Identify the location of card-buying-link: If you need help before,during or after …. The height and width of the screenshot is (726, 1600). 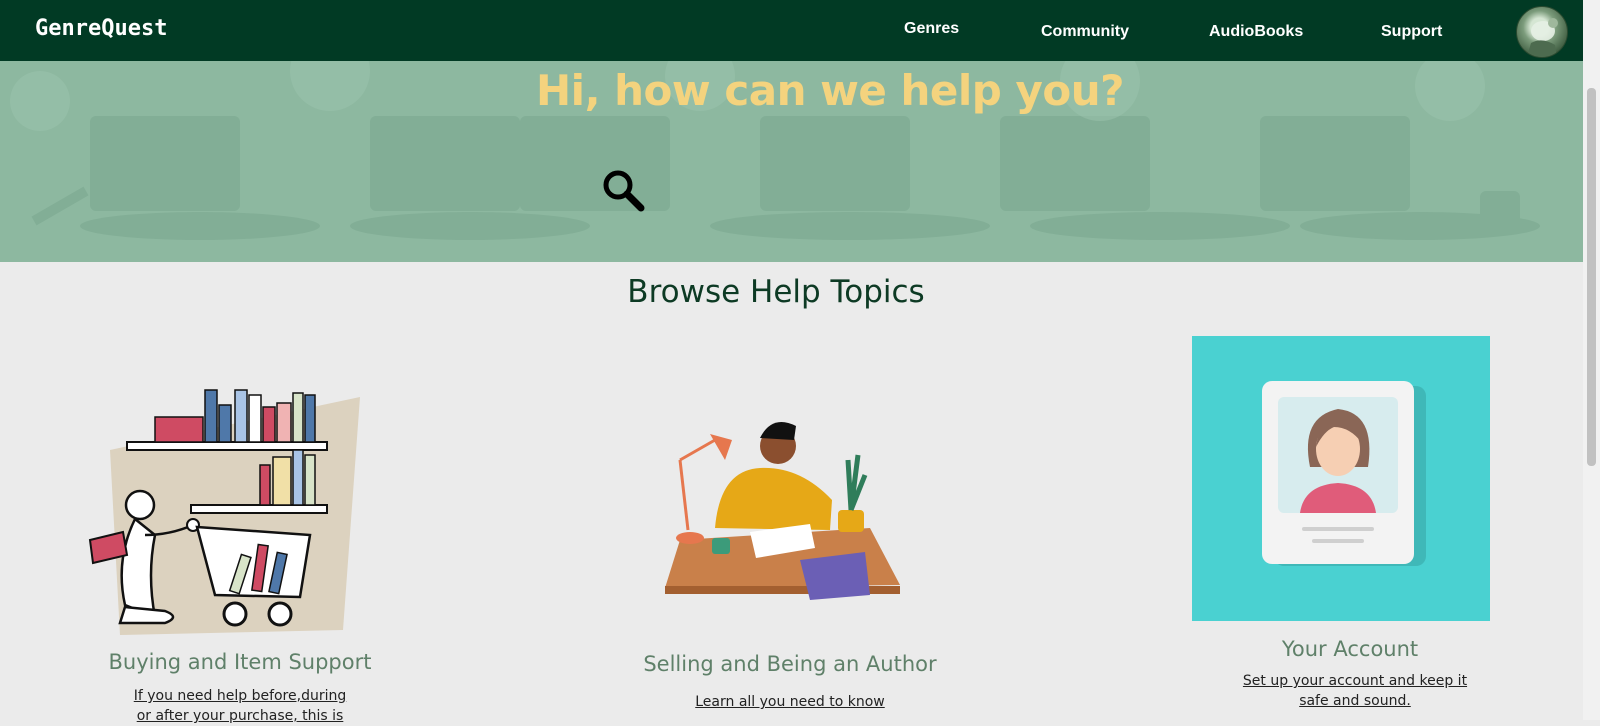
(240, 706).